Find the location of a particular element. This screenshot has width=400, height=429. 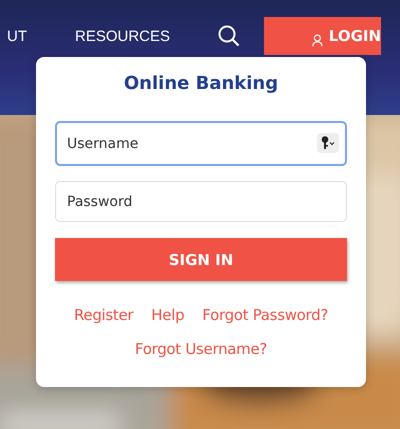

card-title: Online Banking is located at coordinates (201, 84).